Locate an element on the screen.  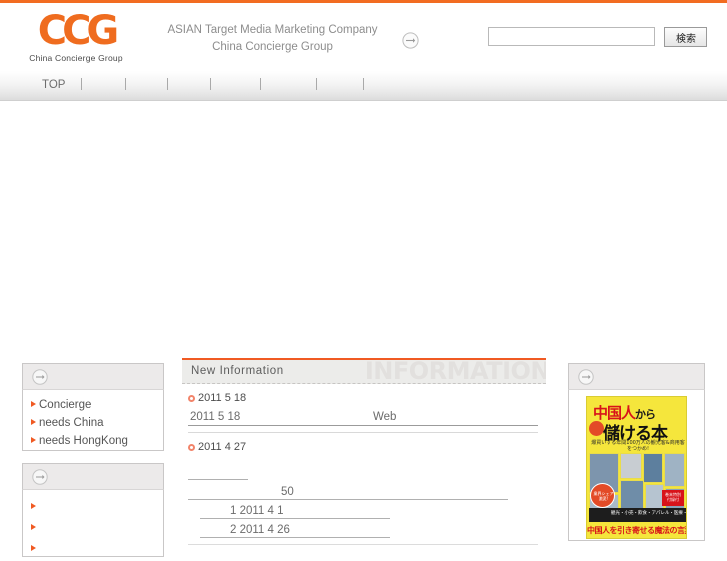
book-corner-tag-text: 巻末特別 付録付 is located at coordinates (673, 497).